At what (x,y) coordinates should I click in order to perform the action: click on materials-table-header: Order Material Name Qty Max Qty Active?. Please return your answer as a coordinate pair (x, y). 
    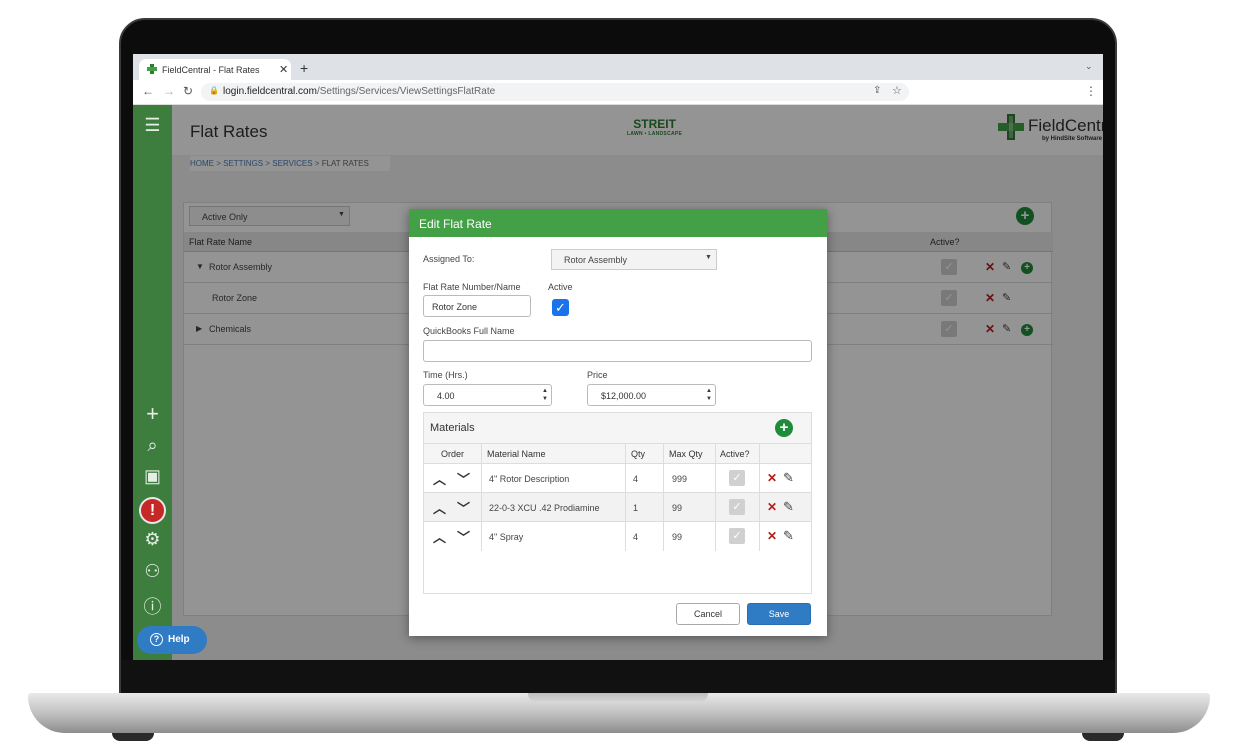
    Looking at the image, I should click on (617, 453).